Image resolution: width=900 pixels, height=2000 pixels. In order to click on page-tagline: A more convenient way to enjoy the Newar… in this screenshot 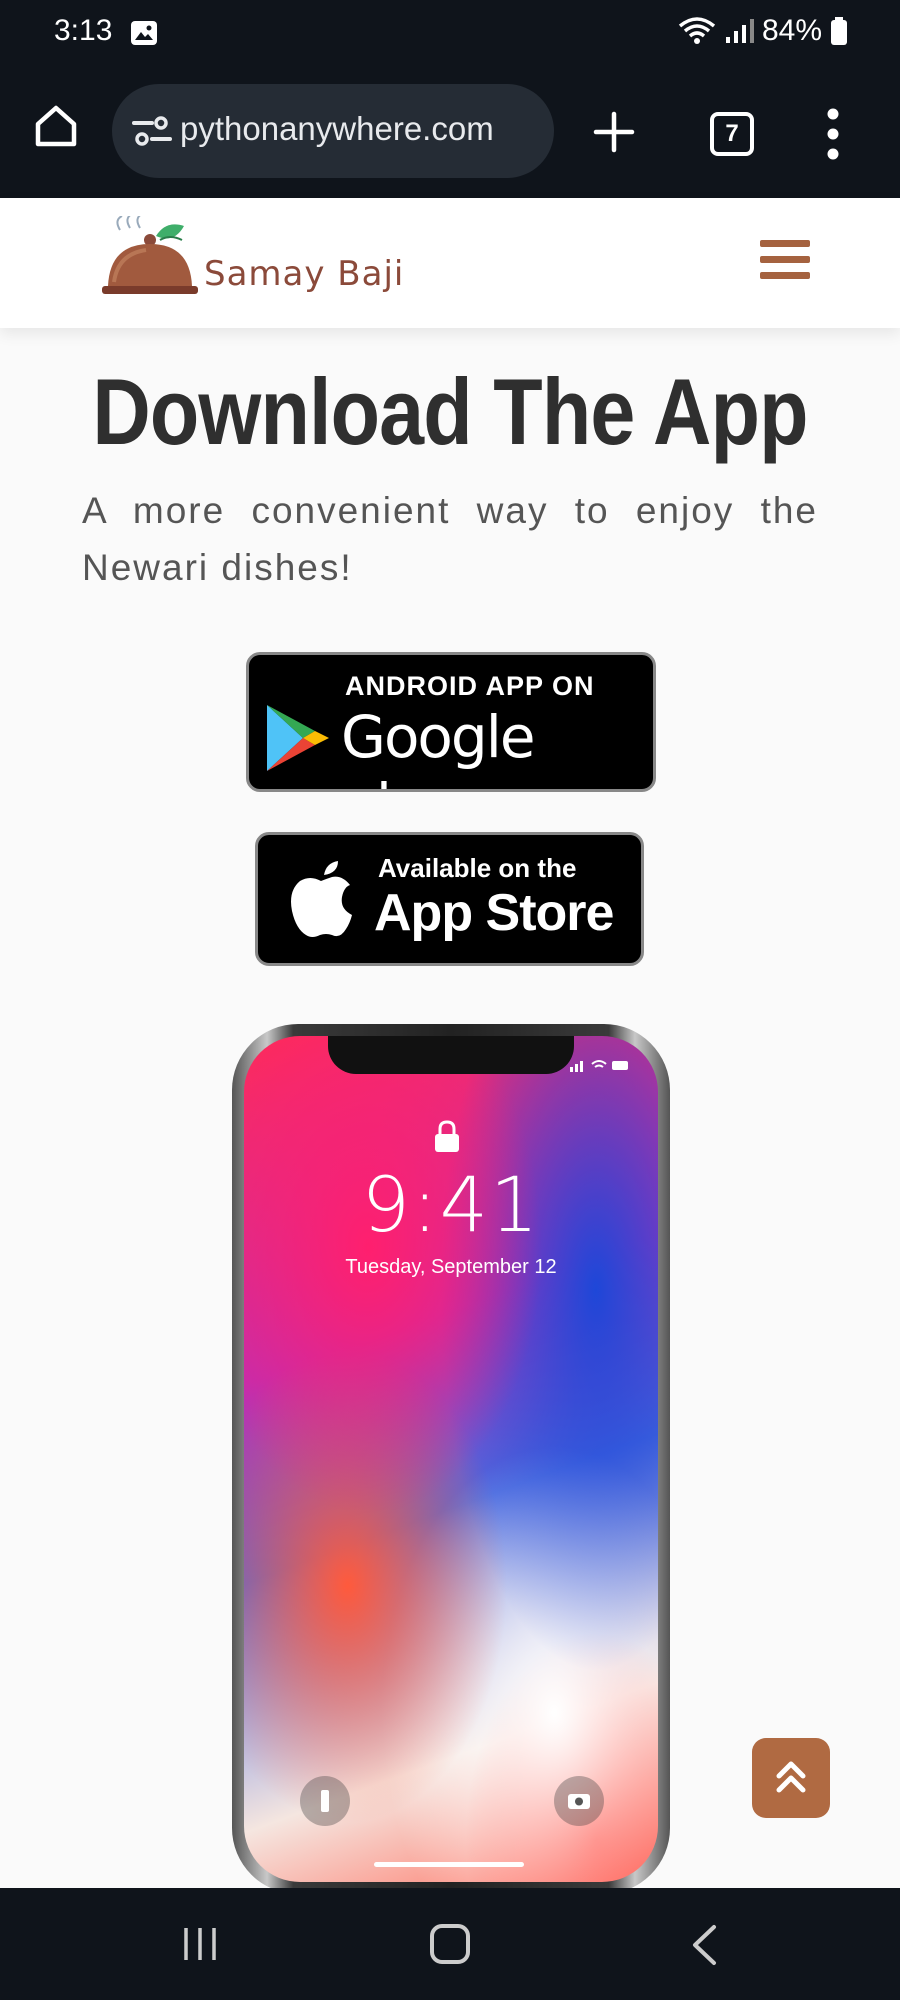, I will do `click(450, 539)`.